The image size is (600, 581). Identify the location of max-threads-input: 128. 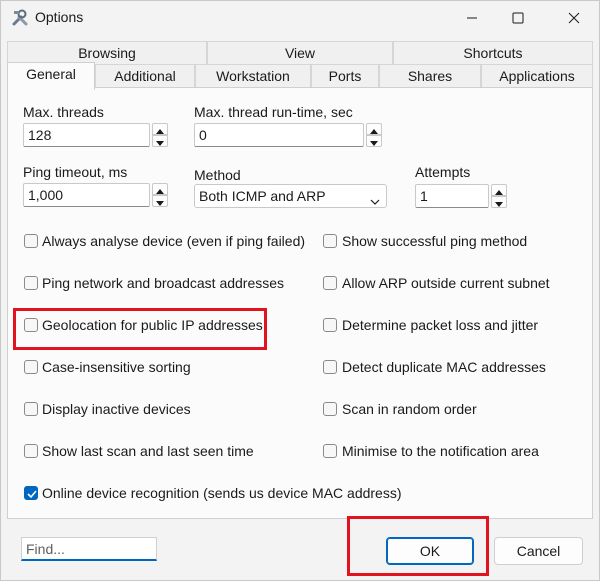
(86, 135).